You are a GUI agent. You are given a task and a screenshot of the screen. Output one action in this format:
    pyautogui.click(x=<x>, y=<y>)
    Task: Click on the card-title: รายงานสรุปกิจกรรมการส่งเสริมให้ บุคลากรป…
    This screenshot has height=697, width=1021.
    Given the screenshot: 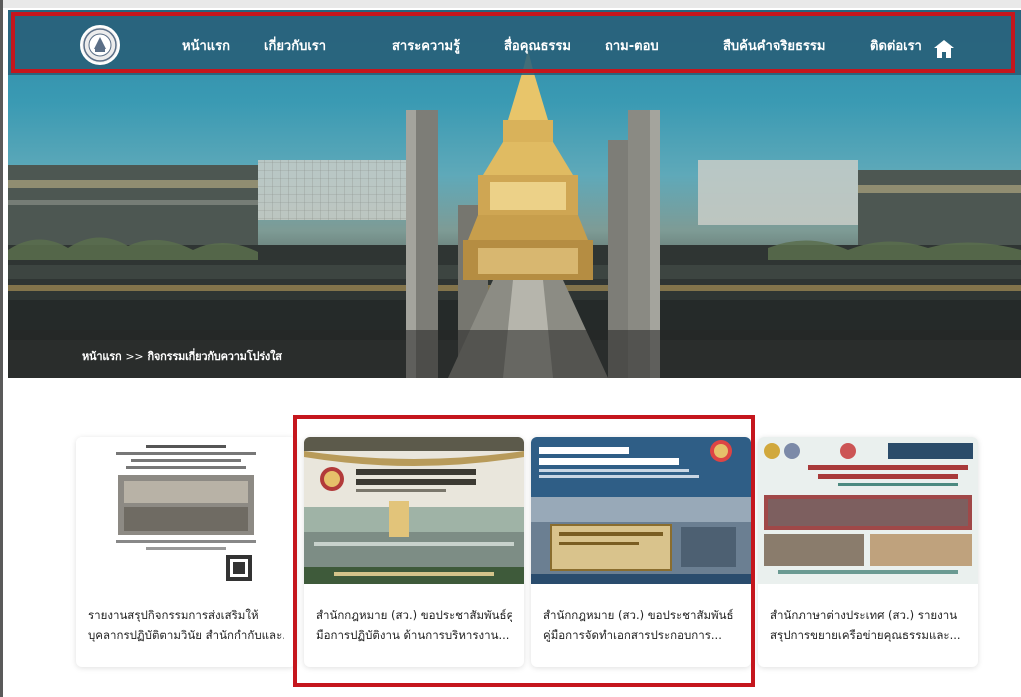 What is the action you would take?
    pyautogui.click(x=186, y=625)
    